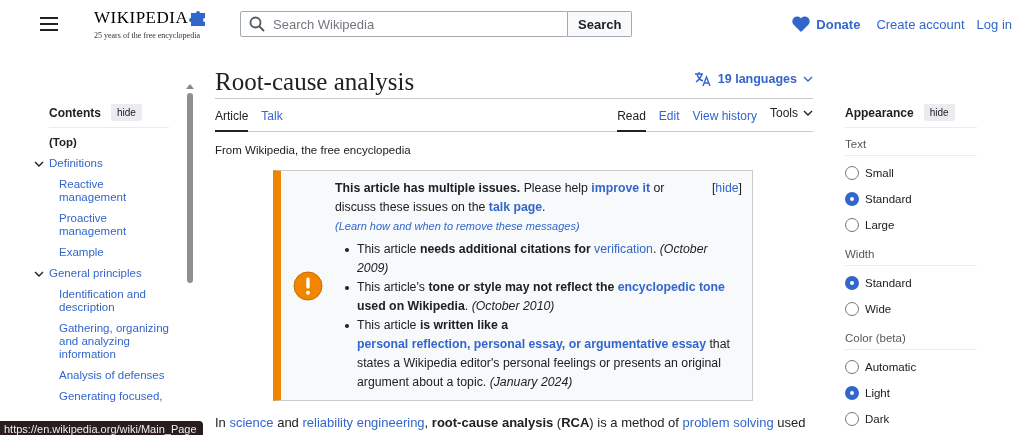 This screenshot has height=435, width=1024. I want to click on section-label: Color (beta), so click(911, 336).